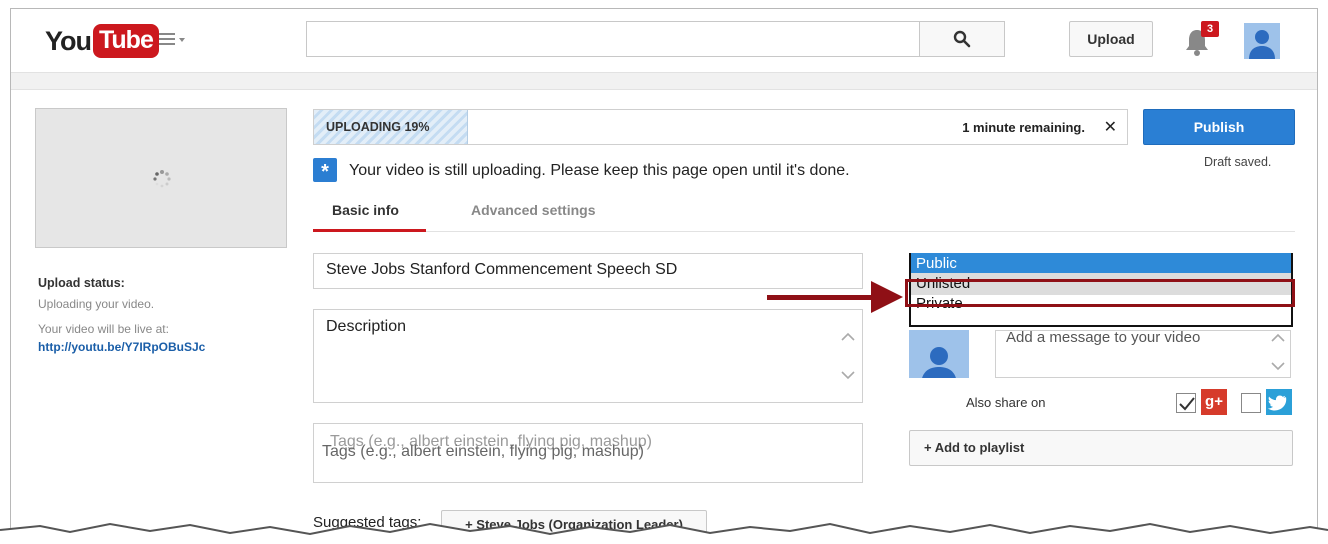  Describe the element at coordinates (887, 297) in the screenshot. I see `annotation-arrow-icon` at that location.